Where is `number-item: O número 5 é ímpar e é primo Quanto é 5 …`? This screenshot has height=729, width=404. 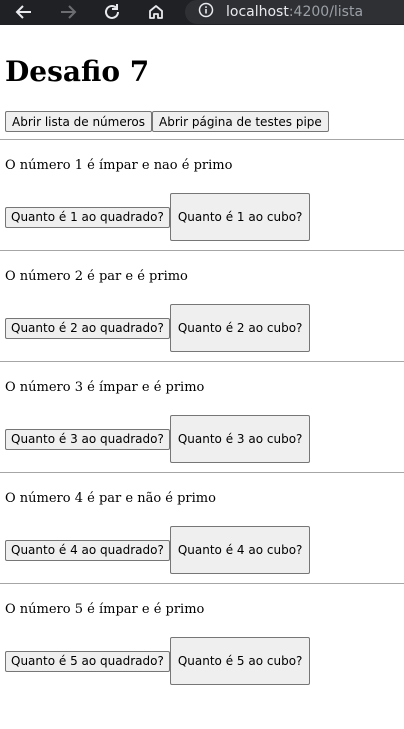 number-item: O número 5 é ímpar e é primo Quanto é 5 … is located at coordinates (204, 639).